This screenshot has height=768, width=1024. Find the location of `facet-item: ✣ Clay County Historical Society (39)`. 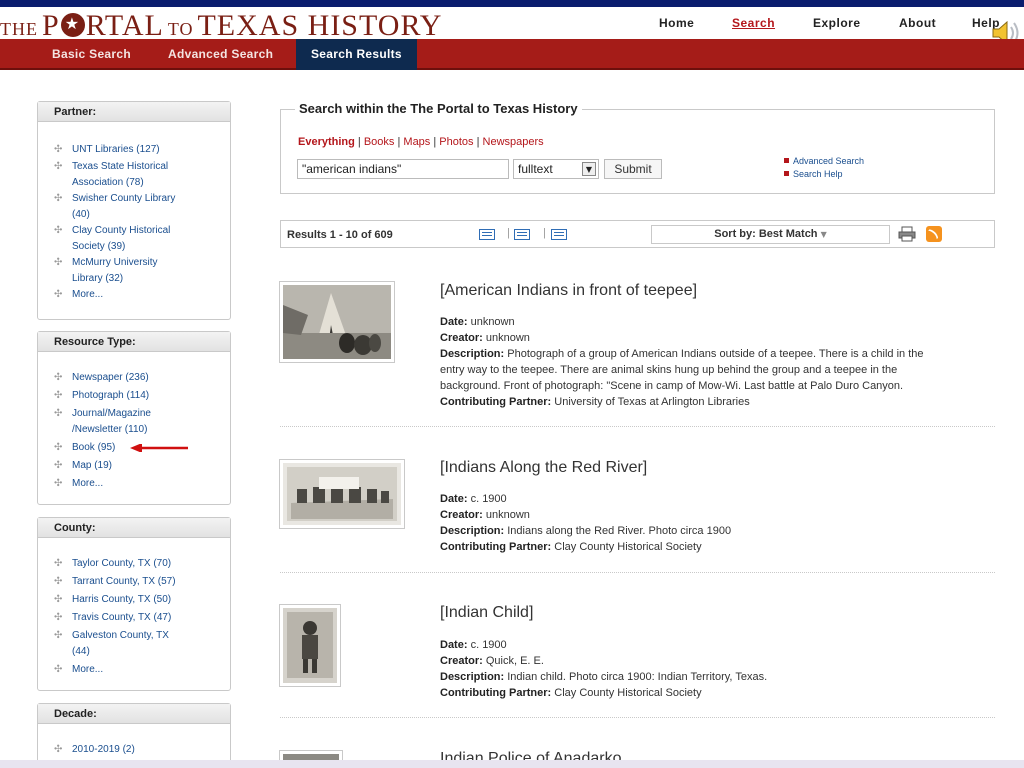

facet-item: ✣ Clay County Historical Society (39) is located at coordinates (139, 239).